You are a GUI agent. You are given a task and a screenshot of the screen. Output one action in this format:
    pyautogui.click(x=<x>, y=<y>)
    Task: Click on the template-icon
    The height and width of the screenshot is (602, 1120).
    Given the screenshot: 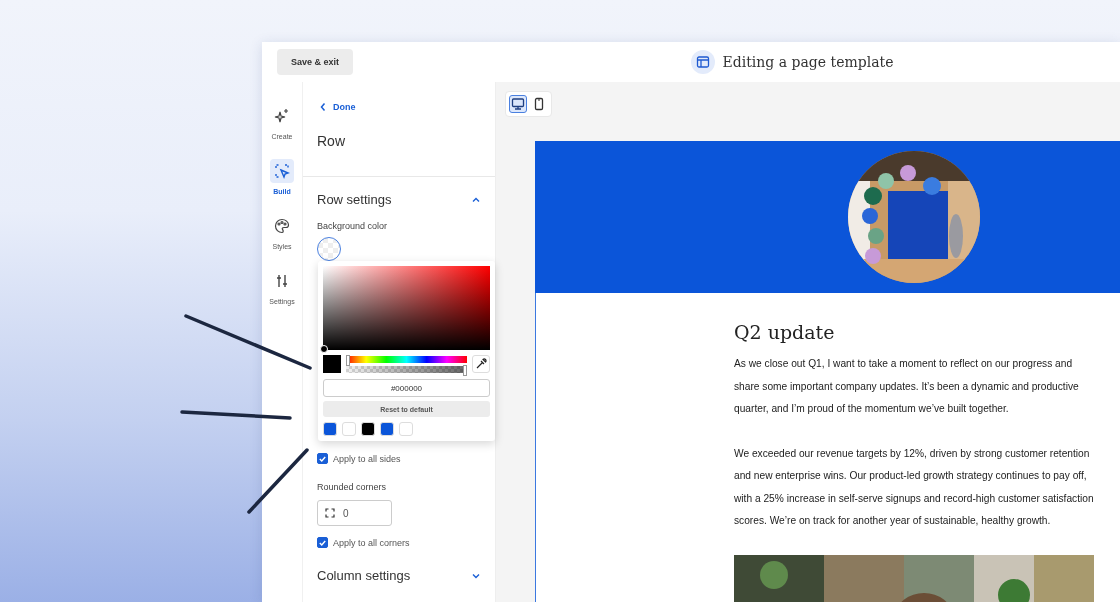 What is the action you would take?
    pyautogui.click(x=702, y=62)
    